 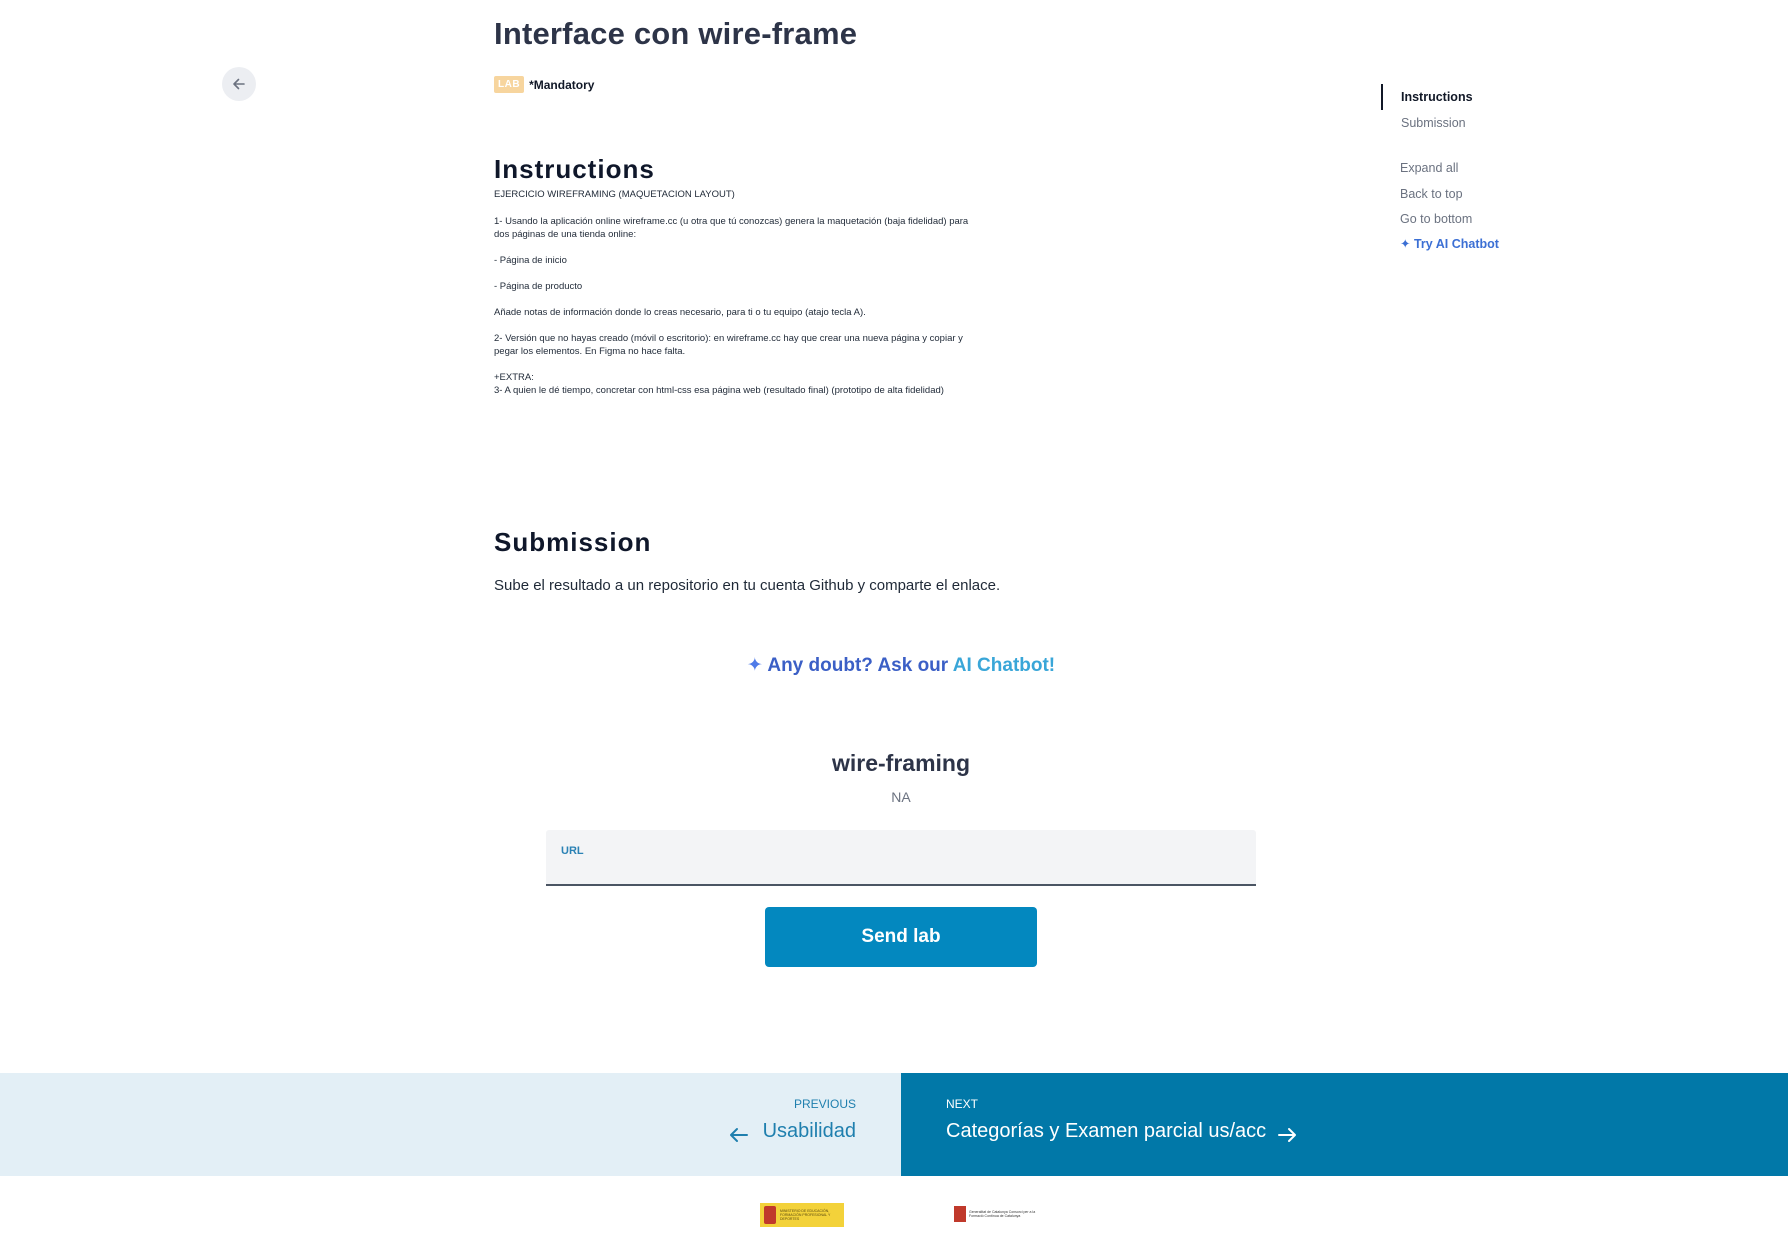 What do you see at coordinates (538, 286) in the screenshot?
I see `instructions-paragraph: - Página de producto` at bounding box center [538, 286].